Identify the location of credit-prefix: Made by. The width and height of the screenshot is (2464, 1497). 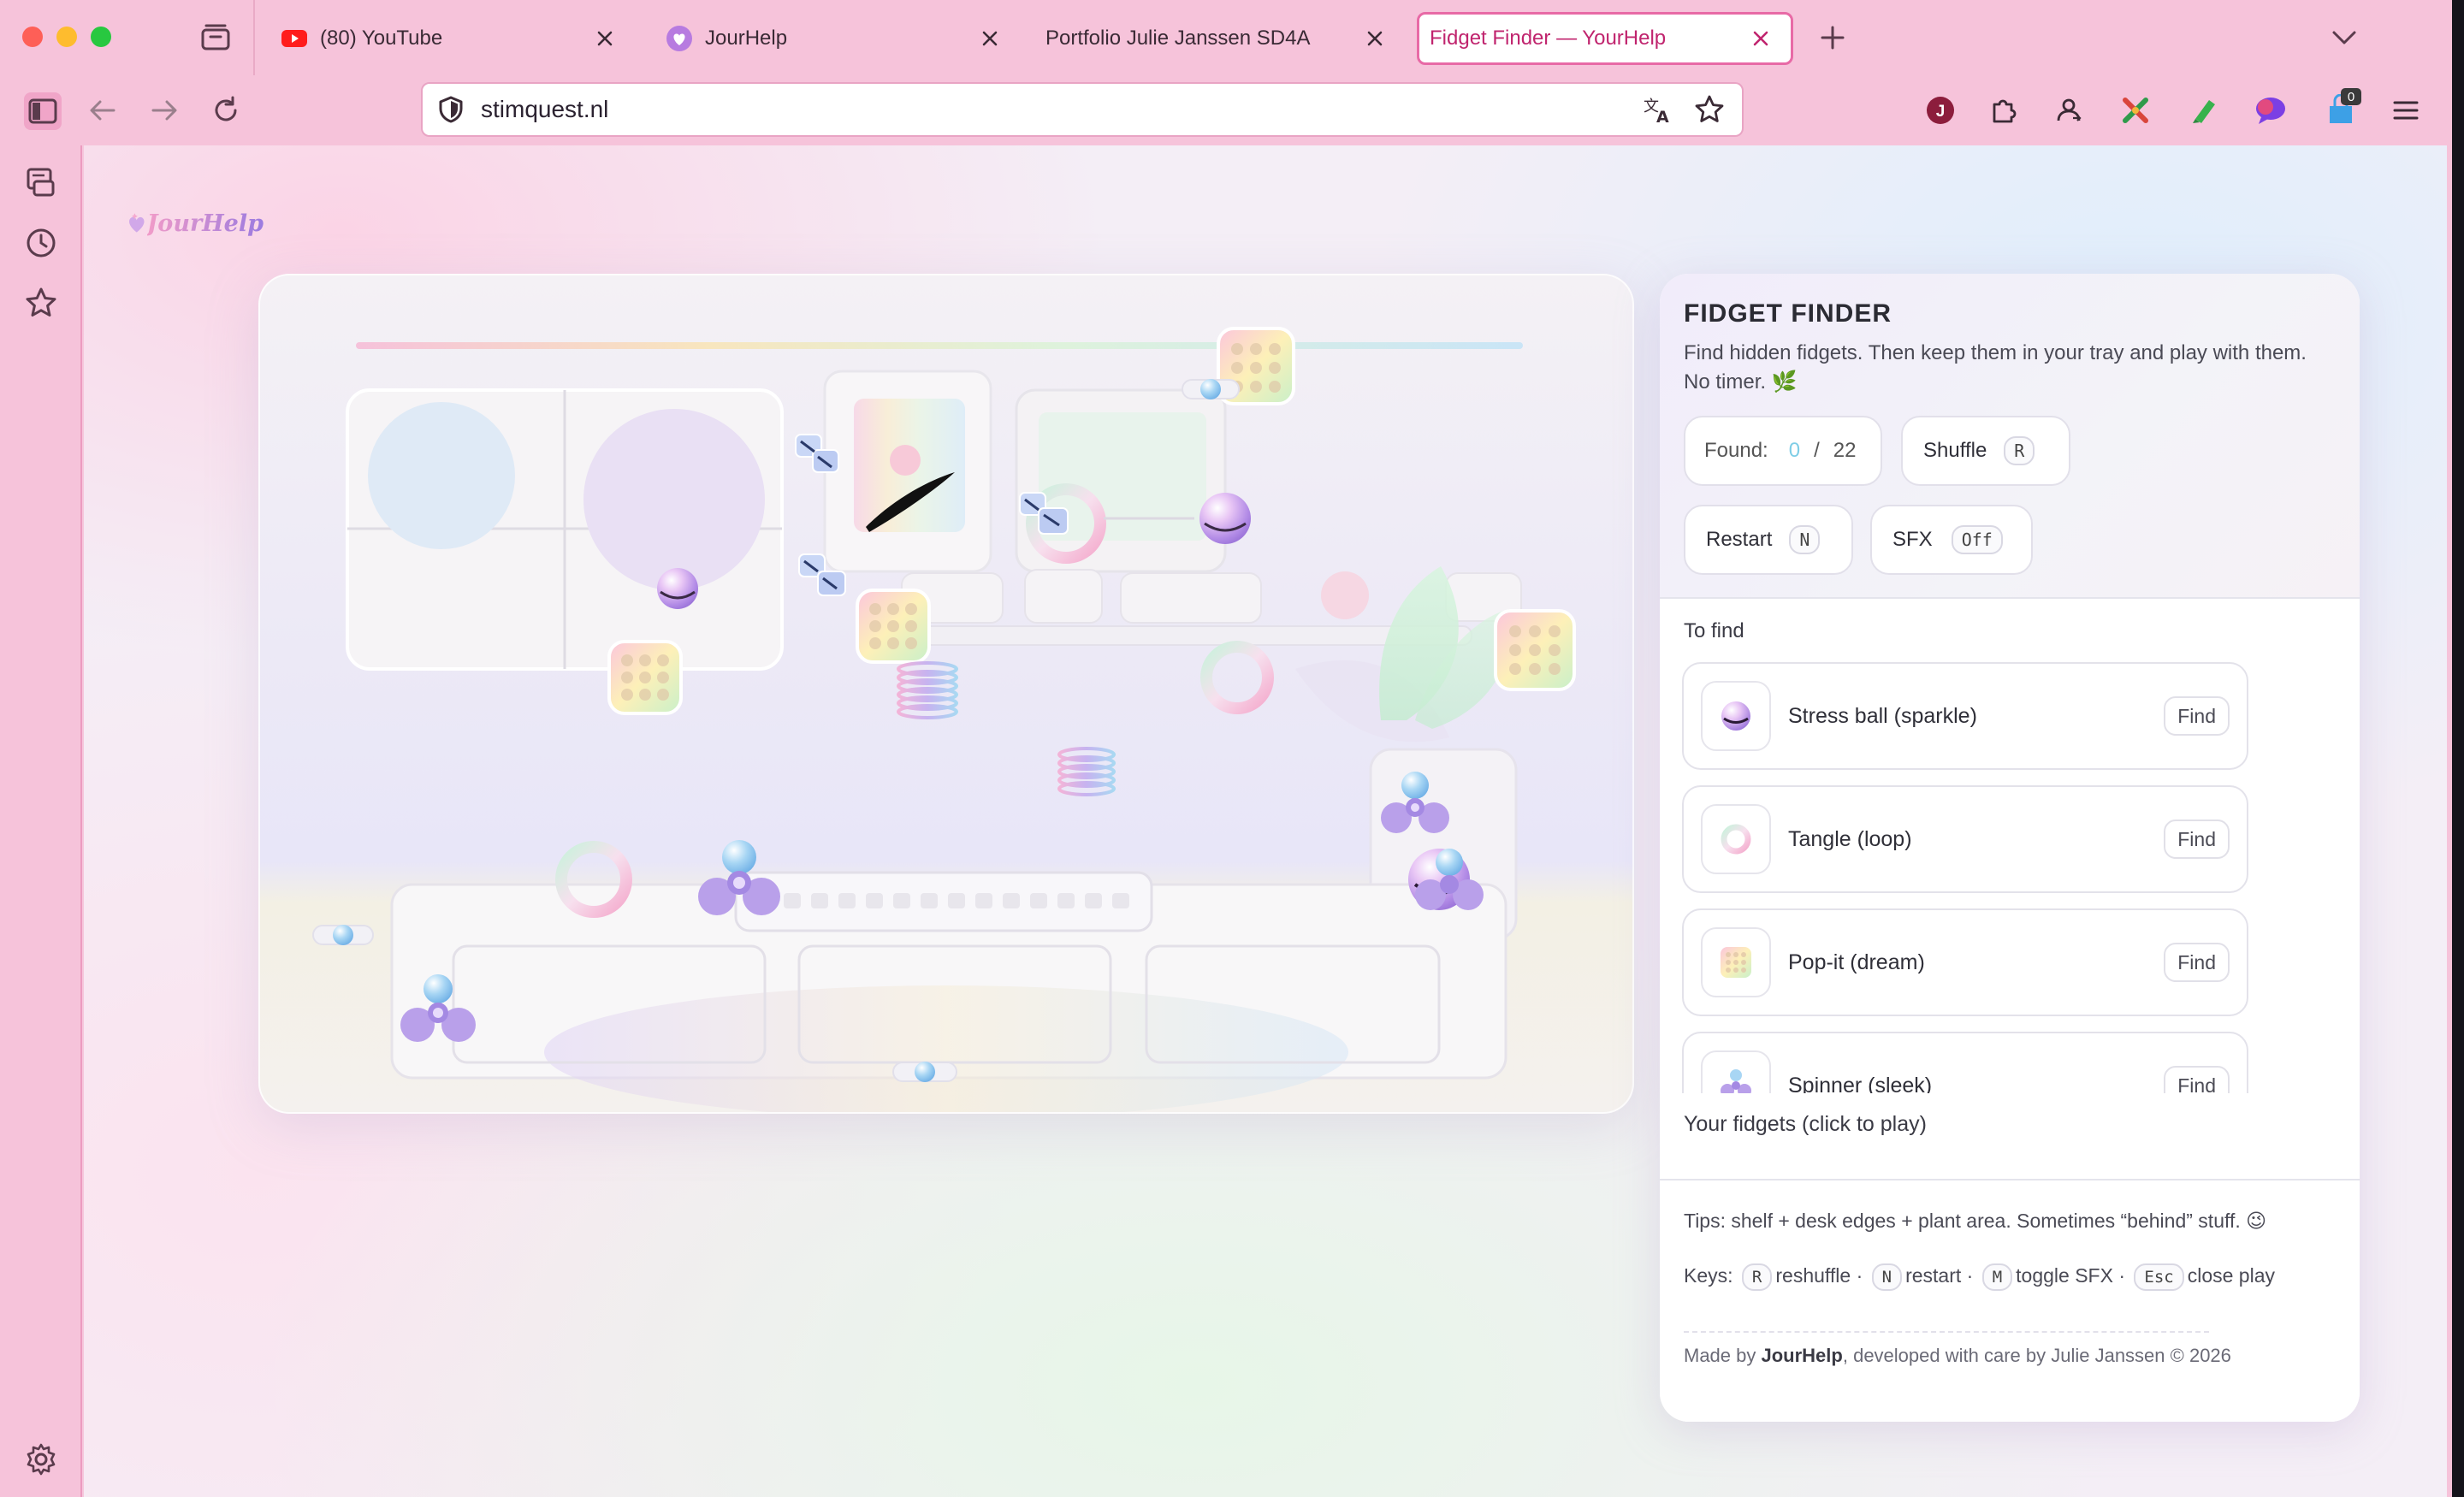
(1723, 1355).